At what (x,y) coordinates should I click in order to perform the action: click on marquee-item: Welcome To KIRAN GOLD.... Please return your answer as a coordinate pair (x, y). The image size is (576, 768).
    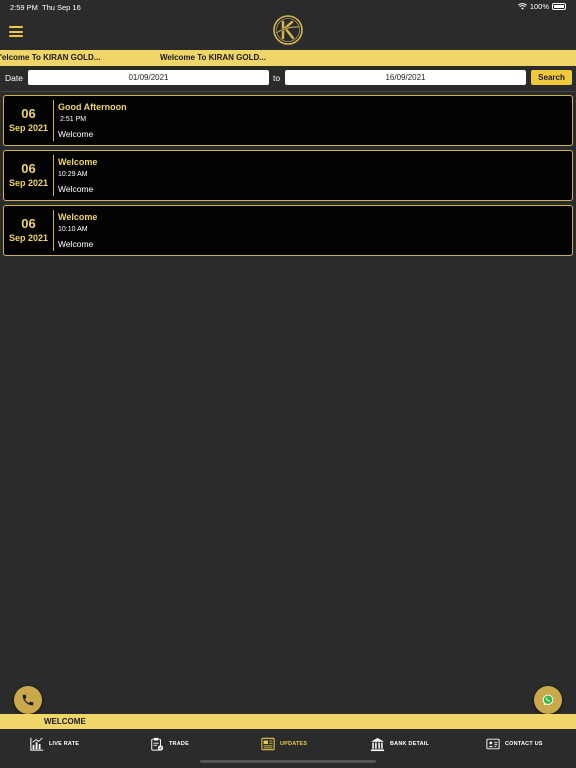
    Looking at the image, I should click on (213, 57).